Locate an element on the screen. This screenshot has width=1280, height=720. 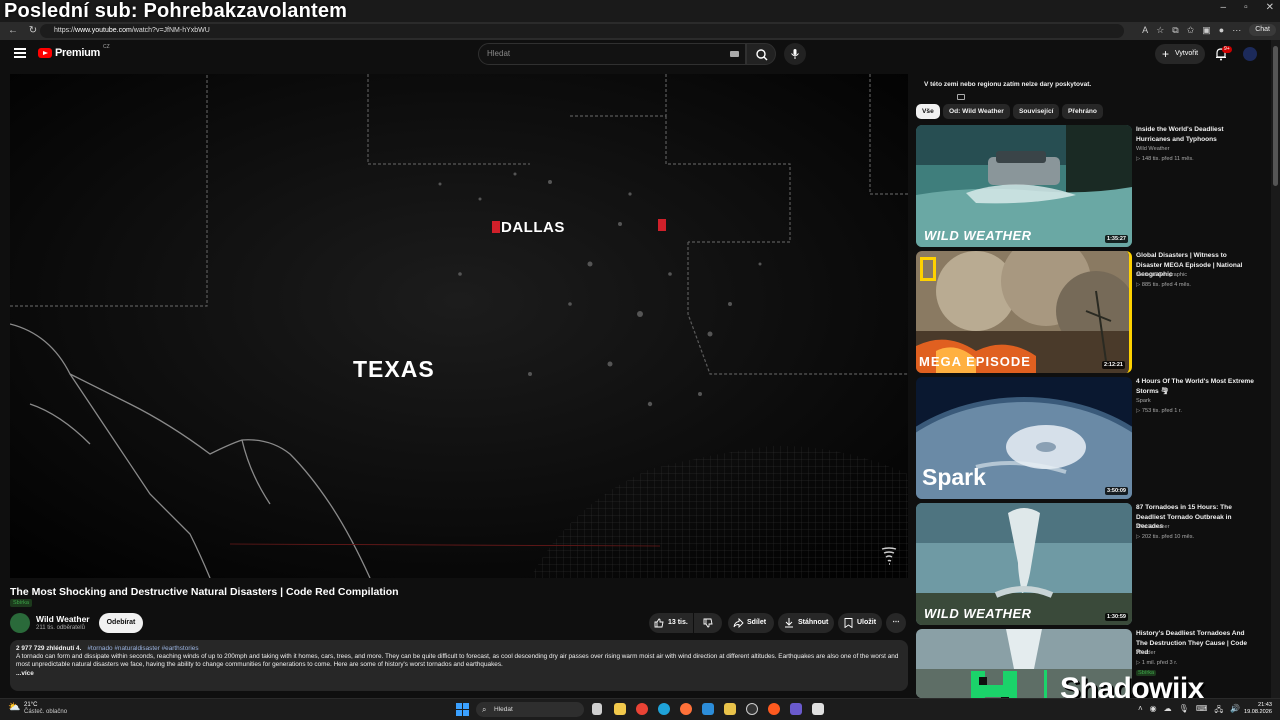
channel-name: Spark is located at coordinates (1143, 401).